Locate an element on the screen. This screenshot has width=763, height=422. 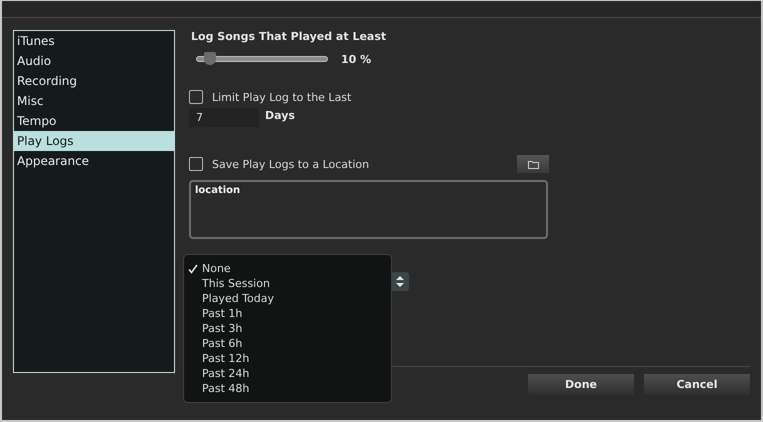
browse-button is located at coordinates (533, 164).